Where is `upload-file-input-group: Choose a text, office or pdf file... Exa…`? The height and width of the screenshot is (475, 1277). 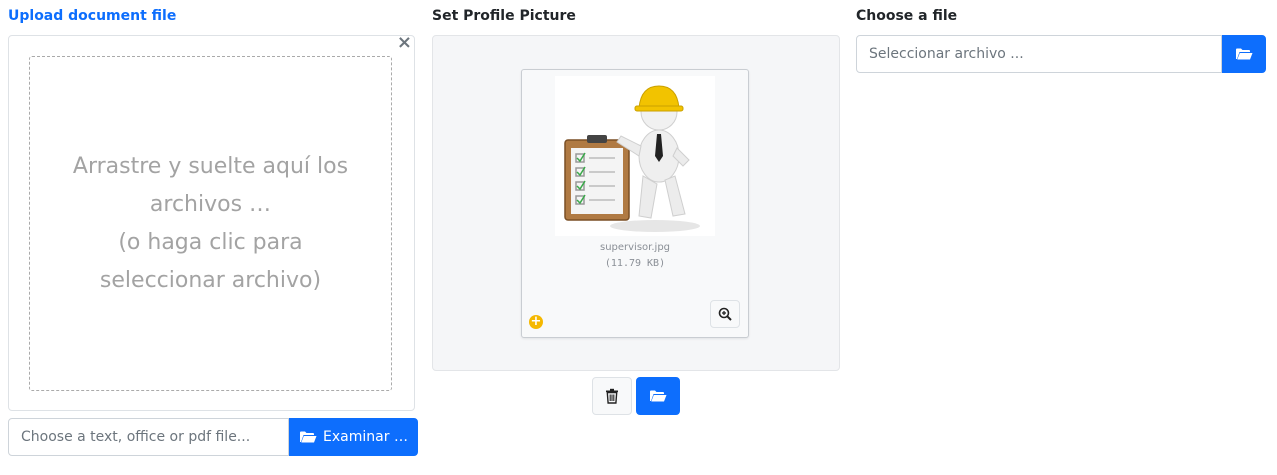
upload-file-input-group: Choose a text, office or pdf file... Exa… is located at coordinates (213, 437).